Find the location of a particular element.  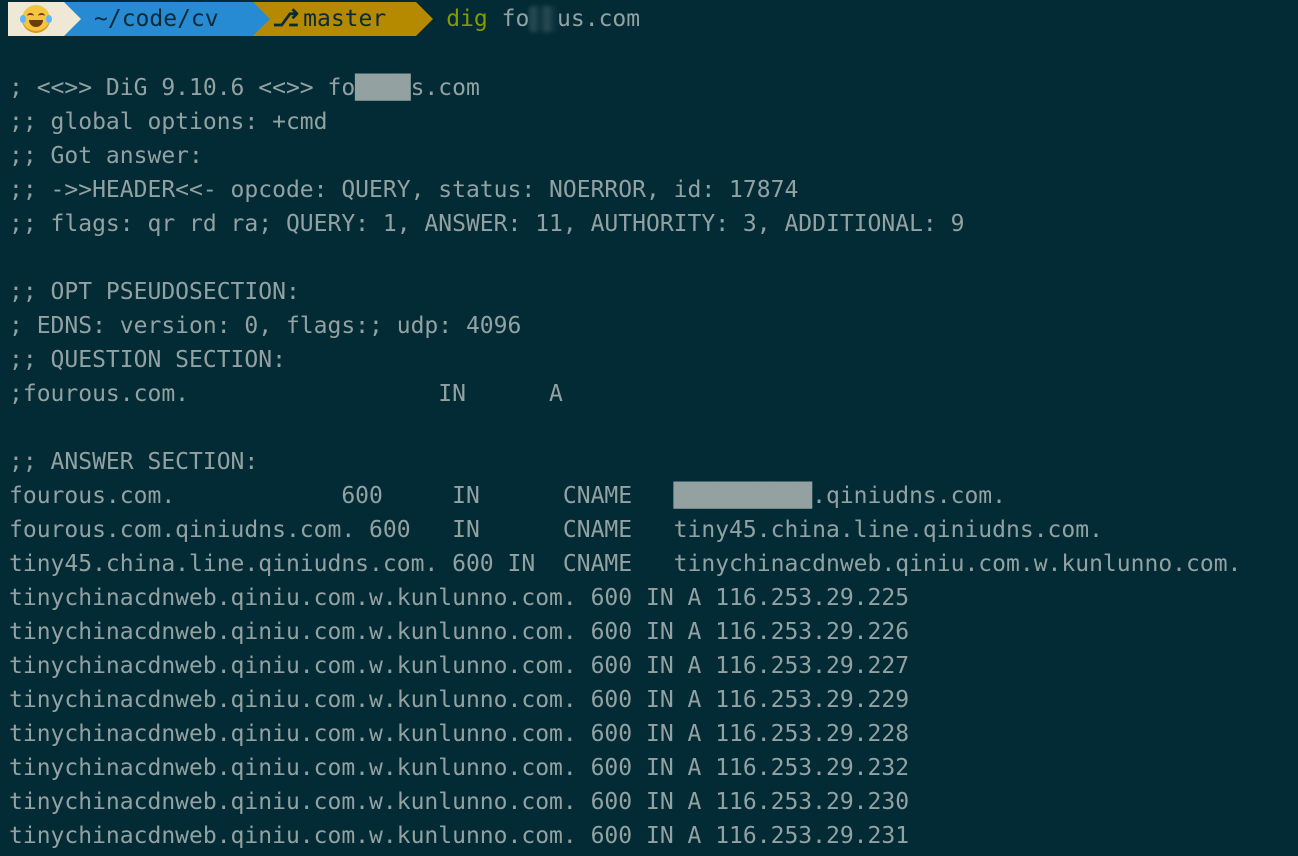

prompt-branch-segment: ⎇ master is located at coordinates (342, 19).